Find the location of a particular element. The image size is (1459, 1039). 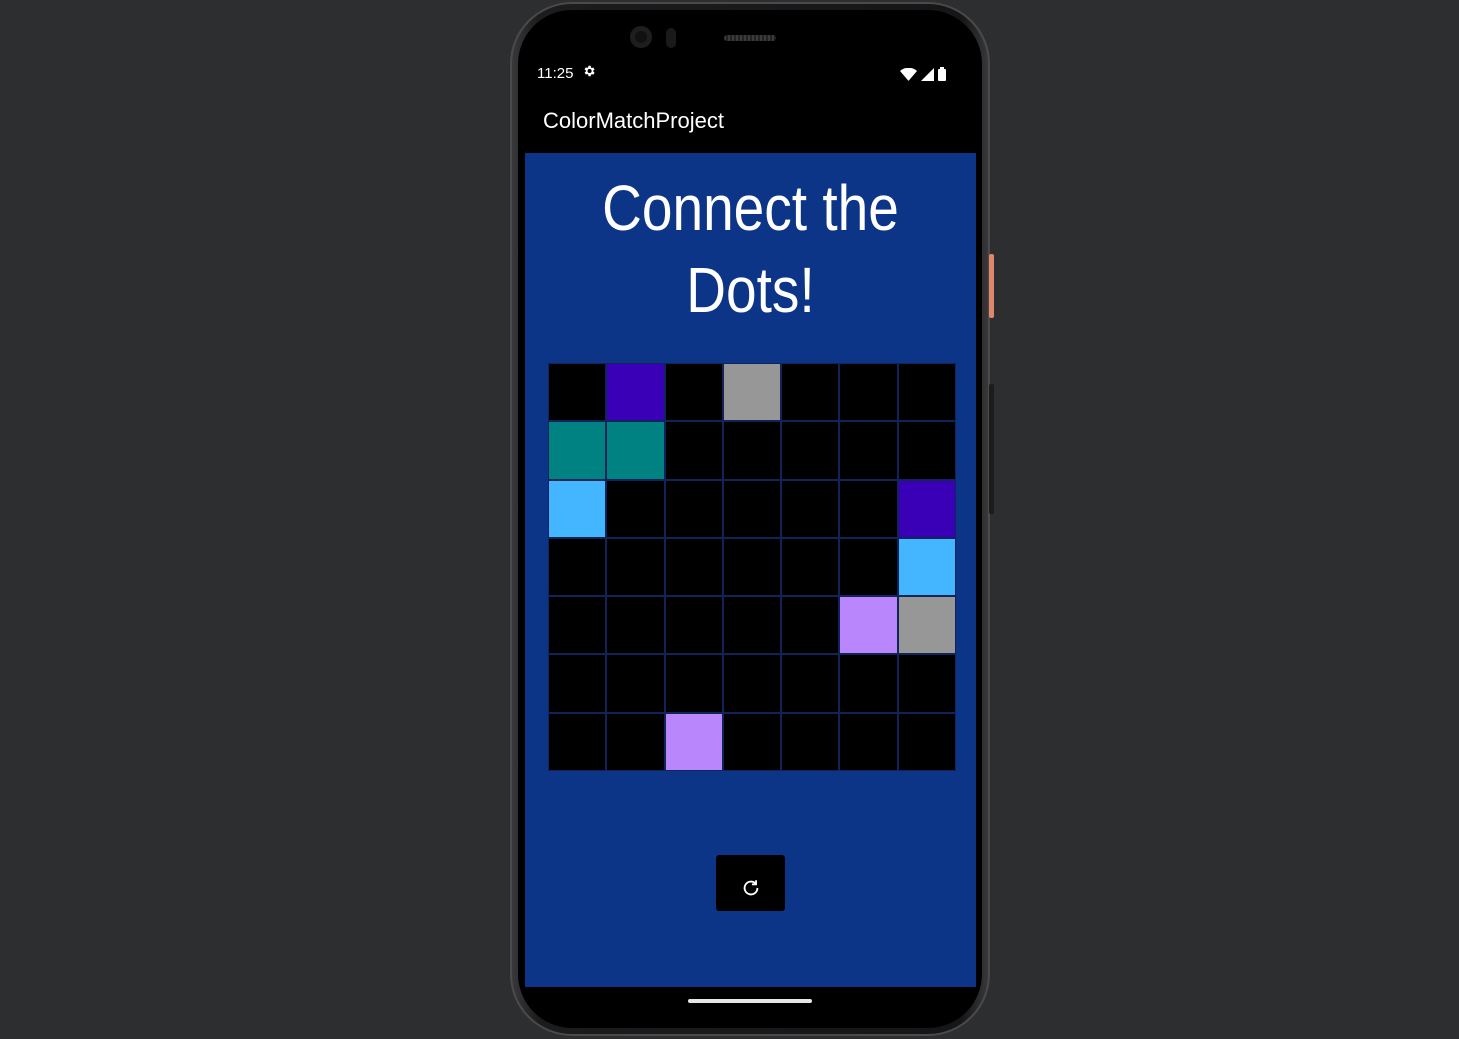

app-bar: ColorMatchProject is located at coordinates (750, 122).